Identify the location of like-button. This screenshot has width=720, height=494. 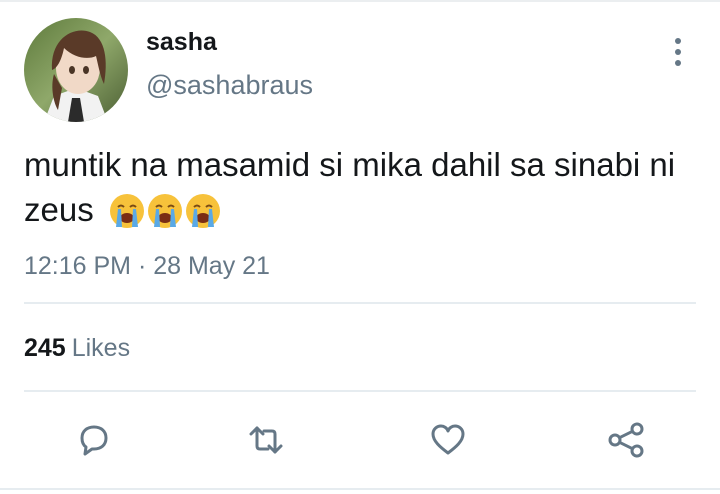
(448, 440).